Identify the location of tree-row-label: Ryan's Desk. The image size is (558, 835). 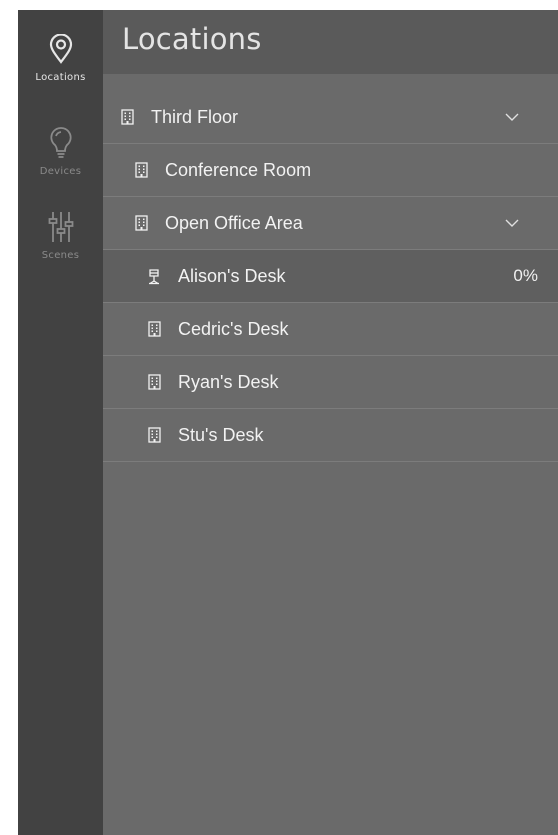
(228, 381).